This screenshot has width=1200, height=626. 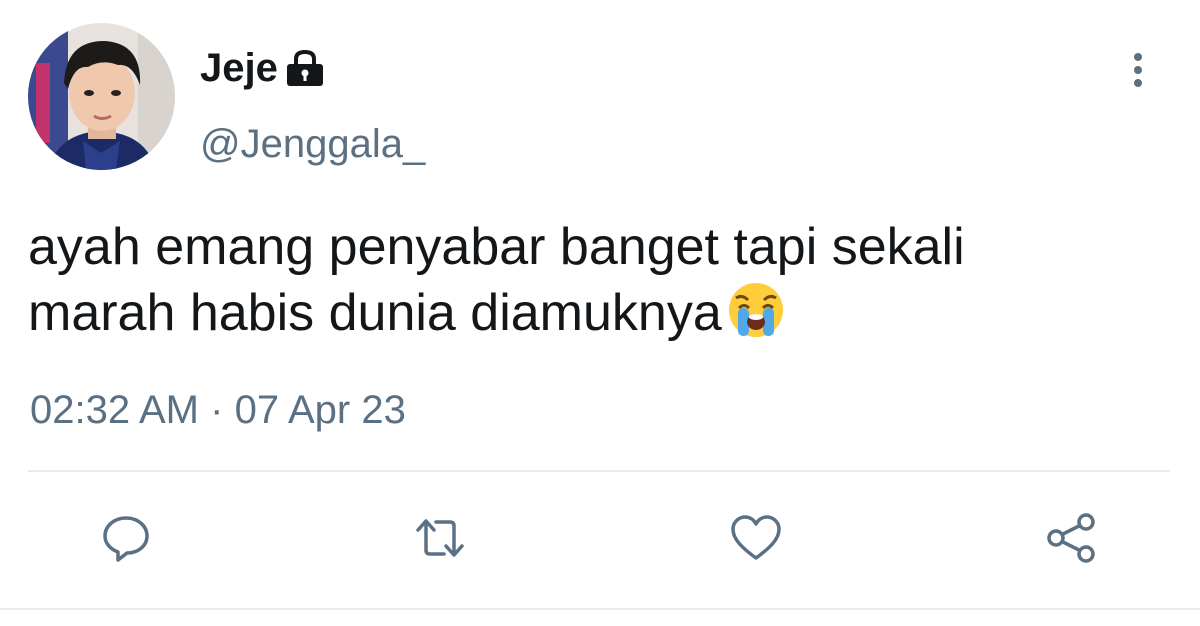 I want to click on user-handle: @Jenggala_, so click(x=312, y=144).